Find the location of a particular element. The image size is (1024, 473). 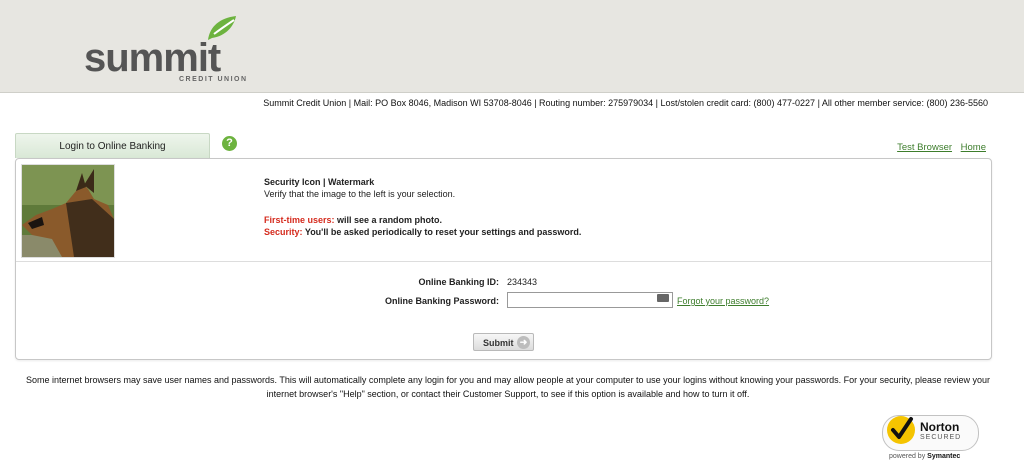

security-image is located at coordinates (68, 211).